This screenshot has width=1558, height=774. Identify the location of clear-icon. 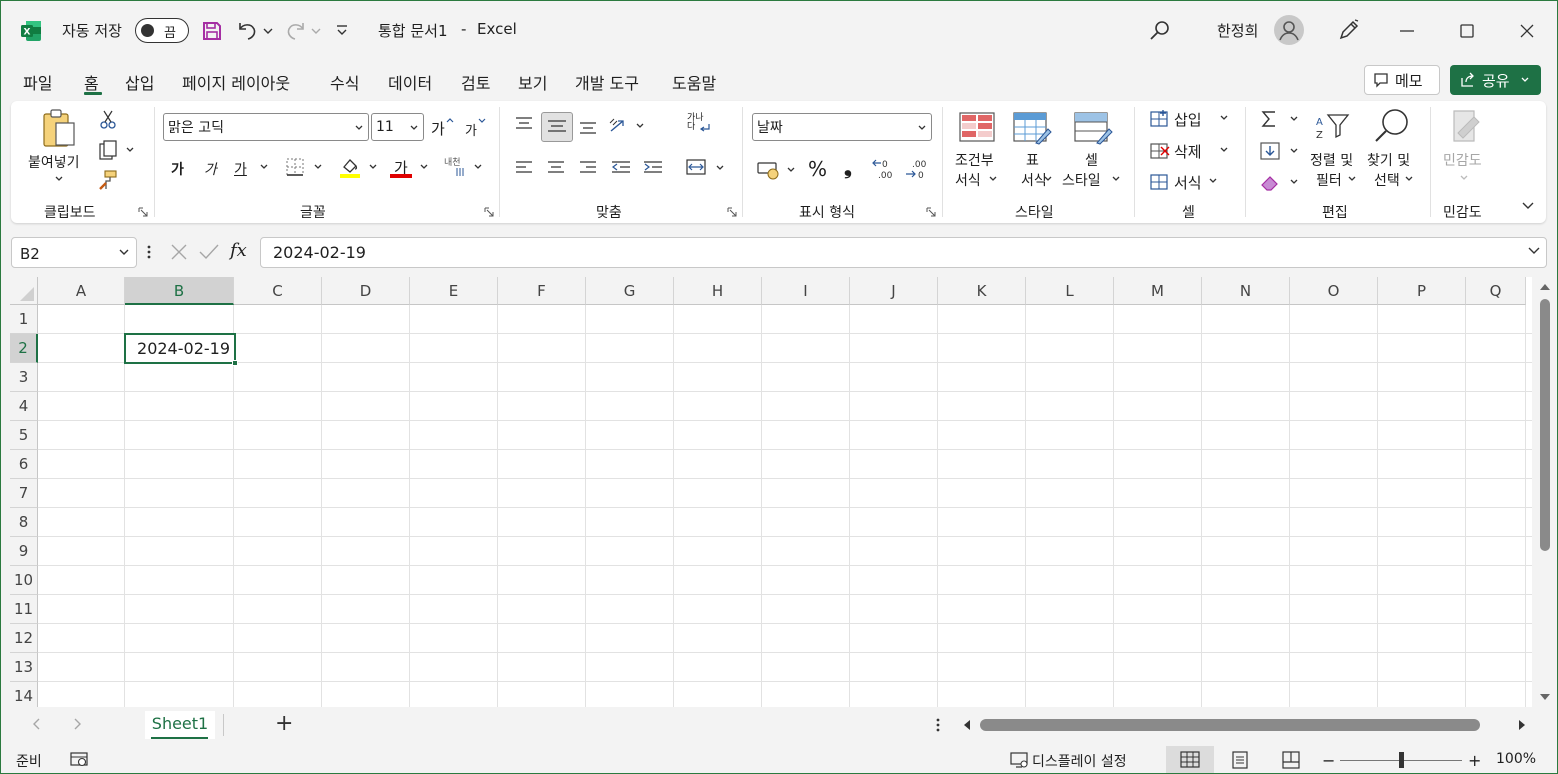
(1280, 182).